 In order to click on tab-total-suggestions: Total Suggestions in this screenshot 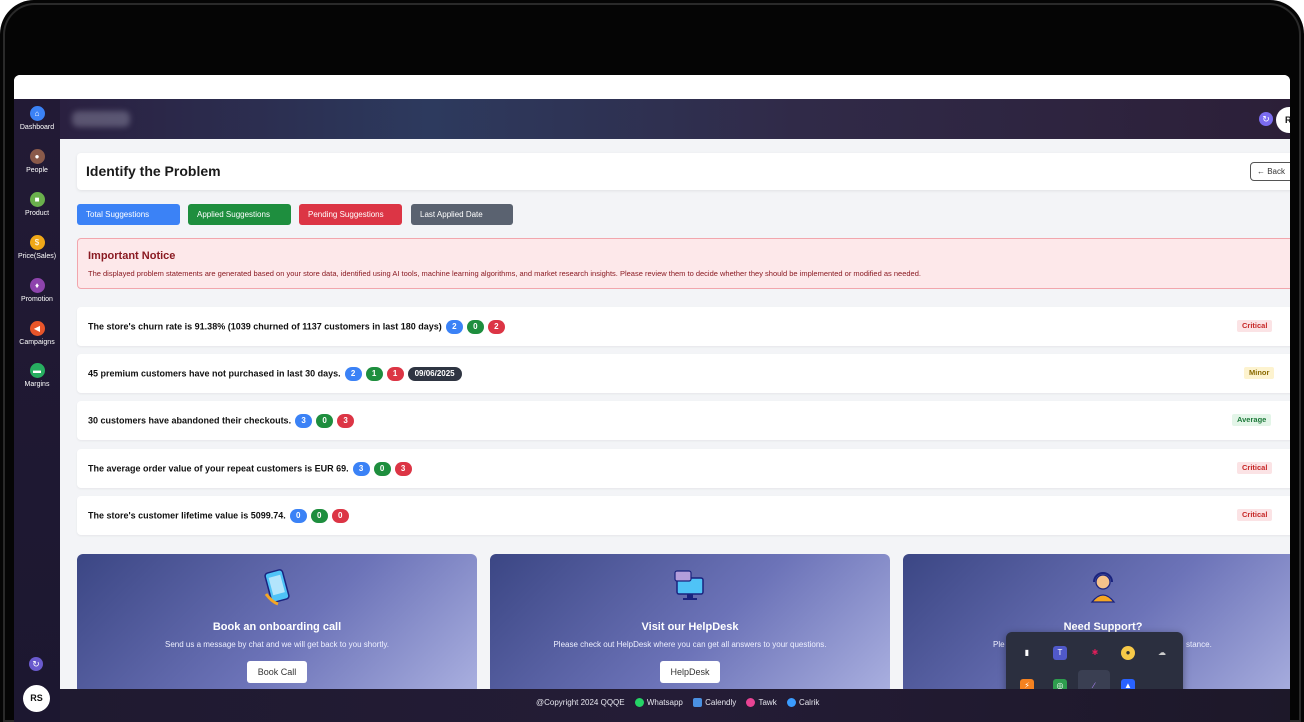, I will do `click(128, 214)`.